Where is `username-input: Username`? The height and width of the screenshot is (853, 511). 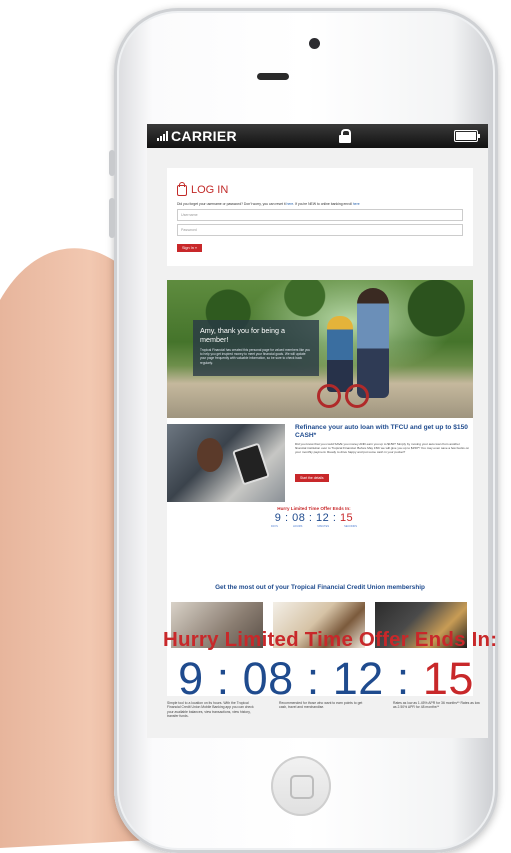 username-input: Username is located at coordinates (320, 215).